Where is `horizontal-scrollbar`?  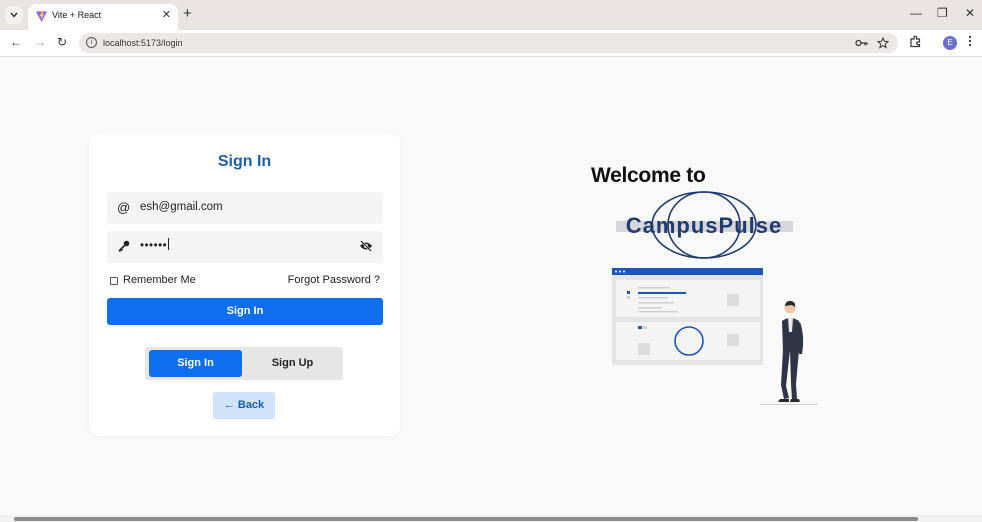 horizontal-scrollbar is located at coordinates (491, 518).